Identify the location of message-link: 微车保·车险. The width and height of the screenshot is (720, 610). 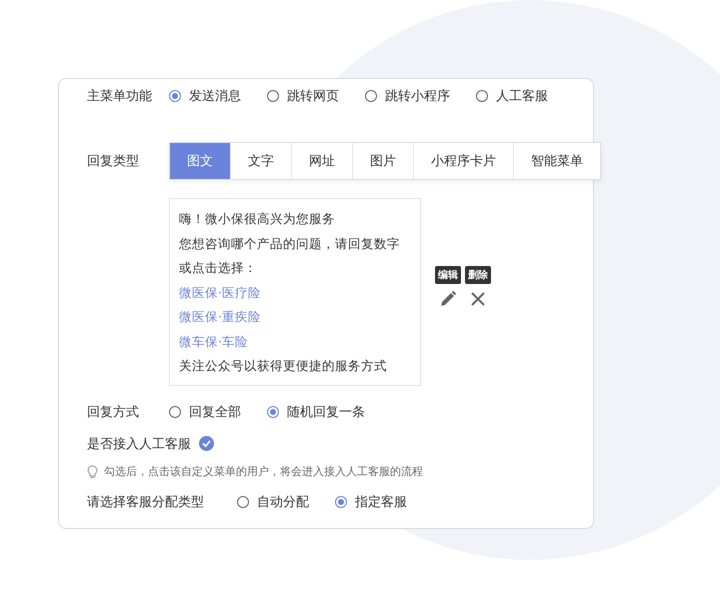
(295, 342).